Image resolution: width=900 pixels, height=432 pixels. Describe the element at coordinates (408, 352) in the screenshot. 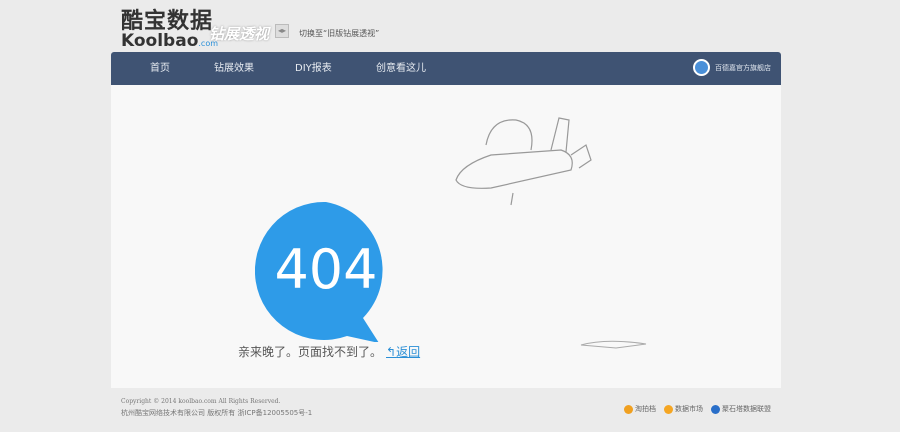

I see `back-label: 返回` at that location.